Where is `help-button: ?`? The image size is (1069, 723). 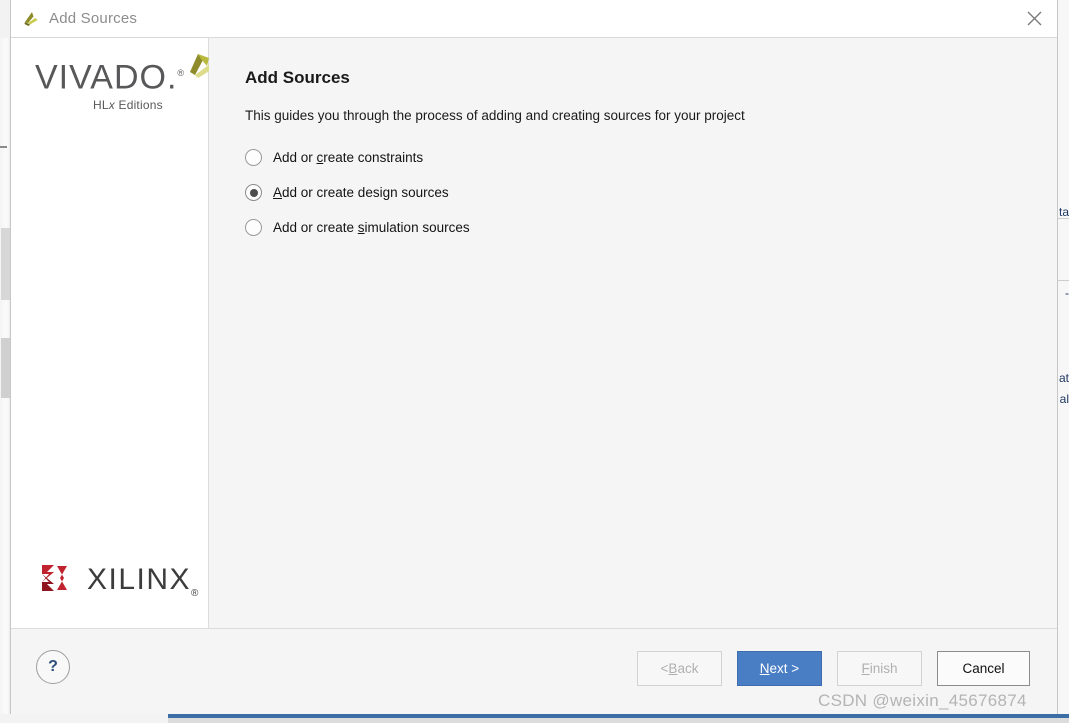
help-button: ? is located at coordinates (53, 667).